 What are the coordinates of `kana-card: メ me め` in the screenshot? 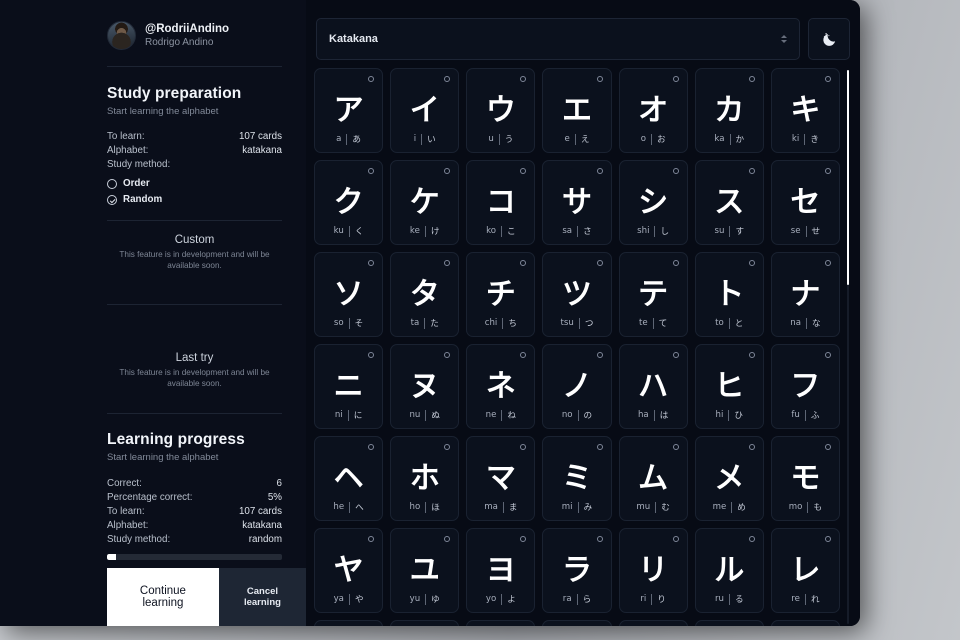 It's located at (729, 478).